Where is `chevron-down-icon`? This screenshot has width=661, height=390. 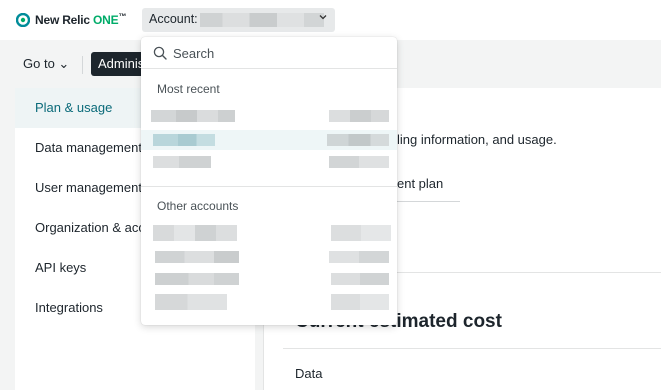
chevron-down-icon is located at coordinates (323, 18).